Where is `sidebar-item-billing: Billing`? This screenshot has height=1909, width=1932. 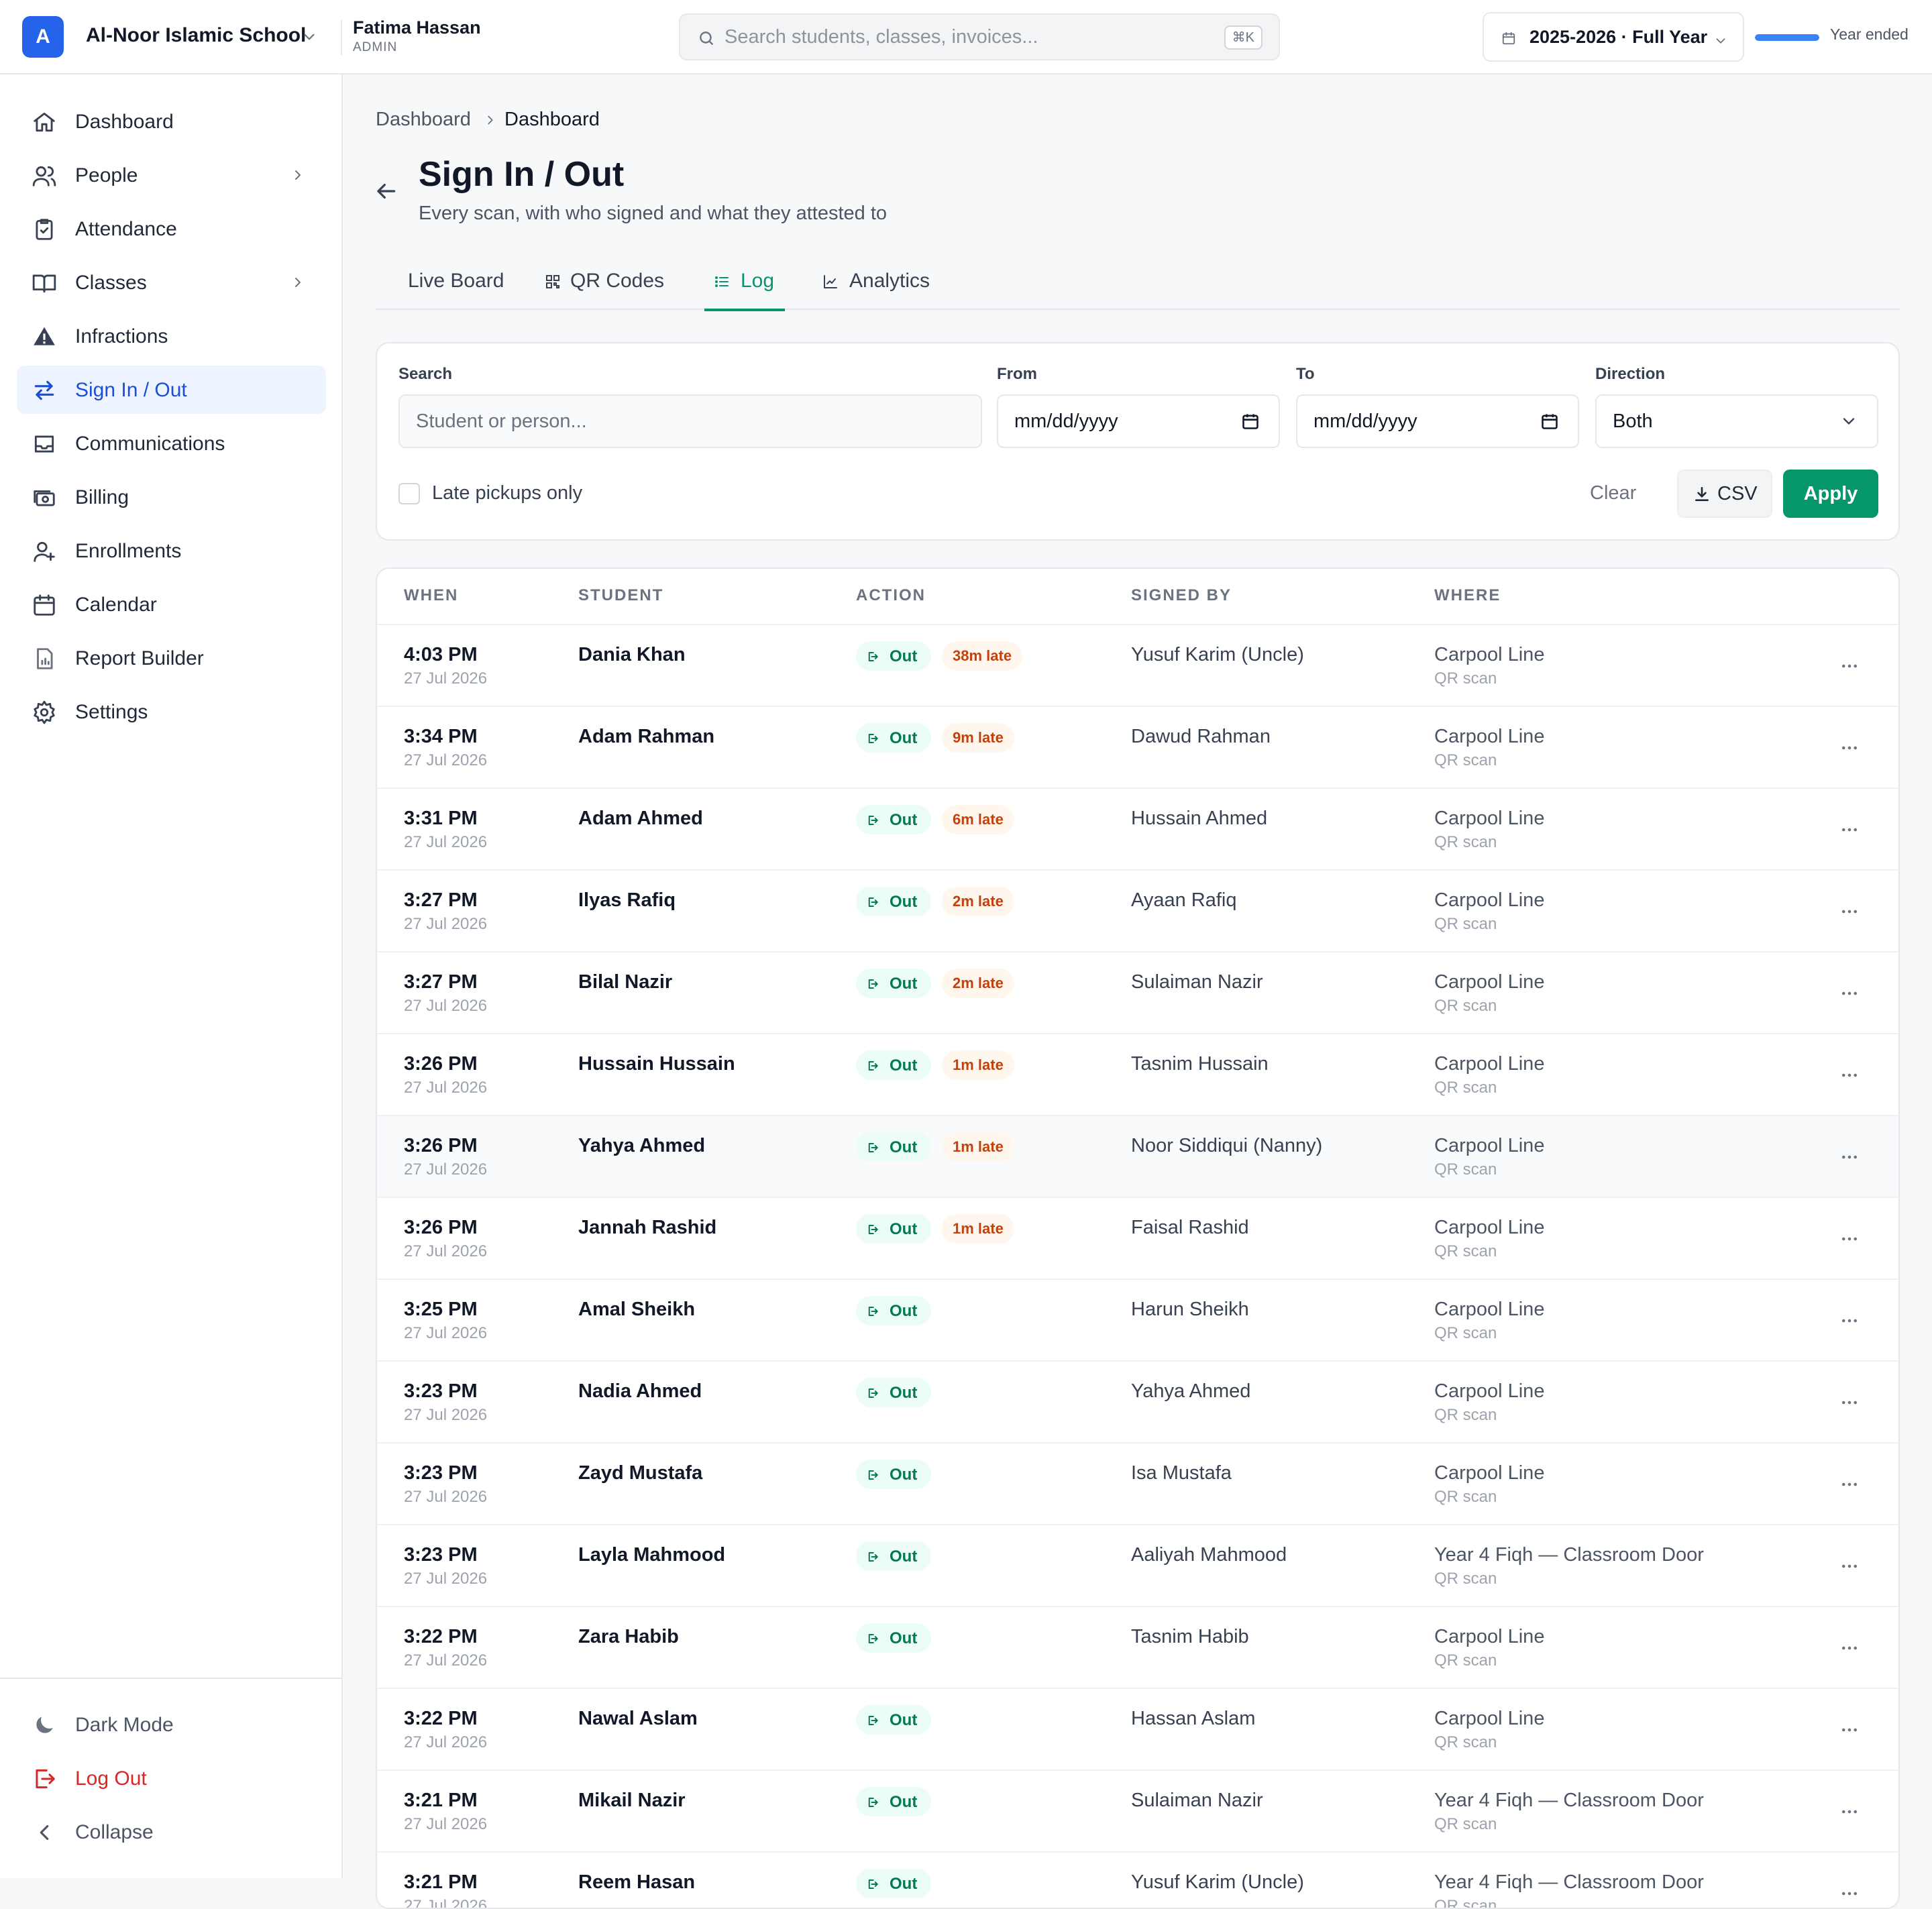 sidebar-item-billing: Billing is located at coordinates (171, 497).